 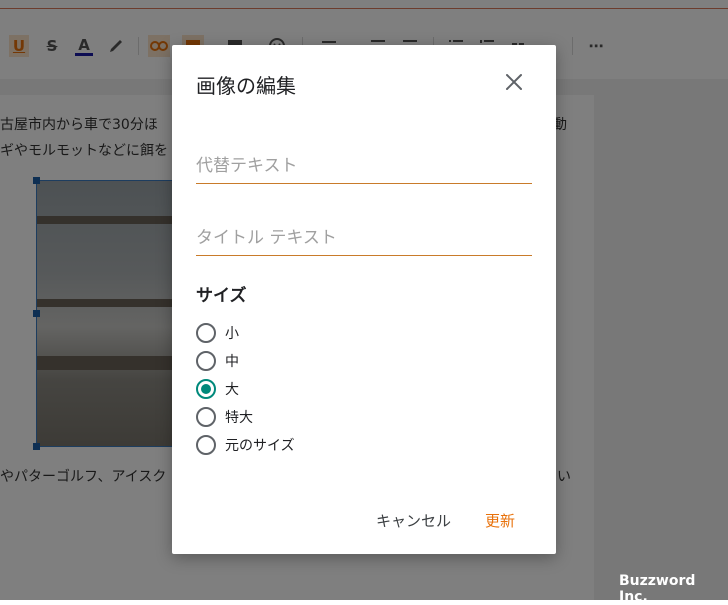 What do you see at coordinates (224, 417) in the screenshot?
I see `size-option-extra-large: 特大` at bounding box center [224, 417].